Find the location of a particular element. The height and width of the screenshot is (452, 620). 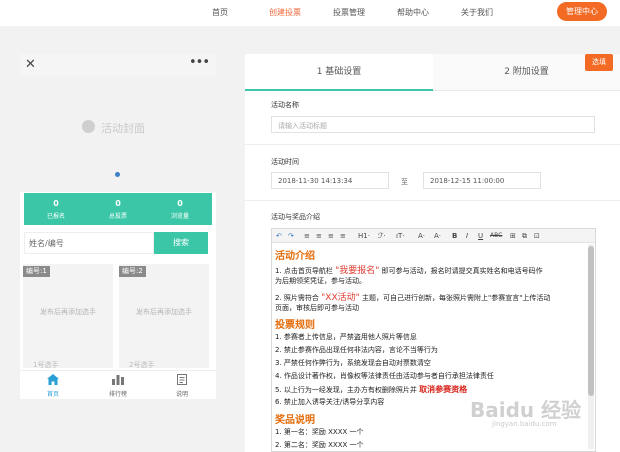

bold-icon: B is located at coordinates (454, 236).